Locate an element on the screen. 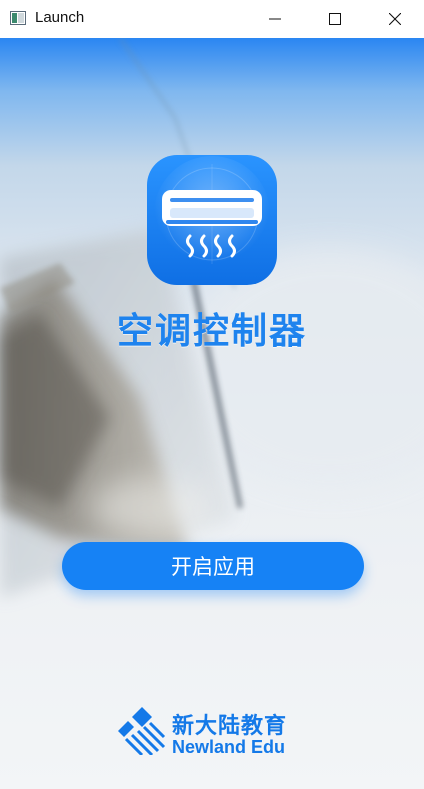 This screenshot has width=424, height=789. brand-name-en: Newland Edu is located at coordinates (229, 747).